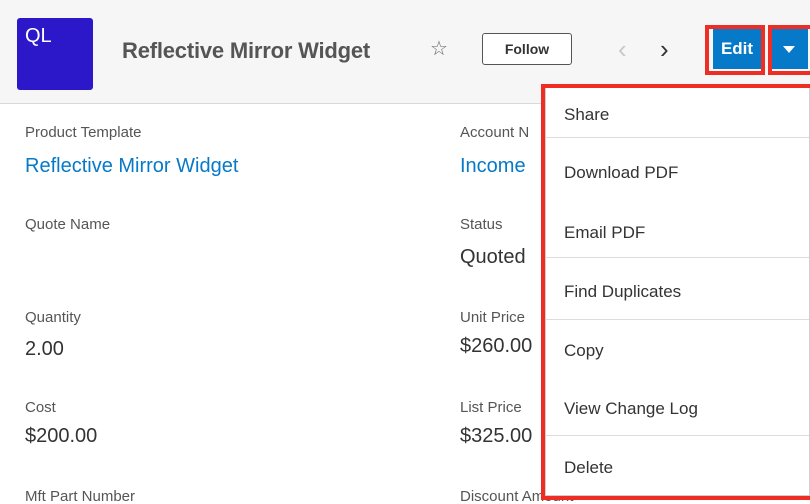 The height and width of the screenshot is (504, 810). What do you see at coordinates (55, 54) in the screenshot?
I see `module-badge-icon: QL` at bounding box center [55, 54].